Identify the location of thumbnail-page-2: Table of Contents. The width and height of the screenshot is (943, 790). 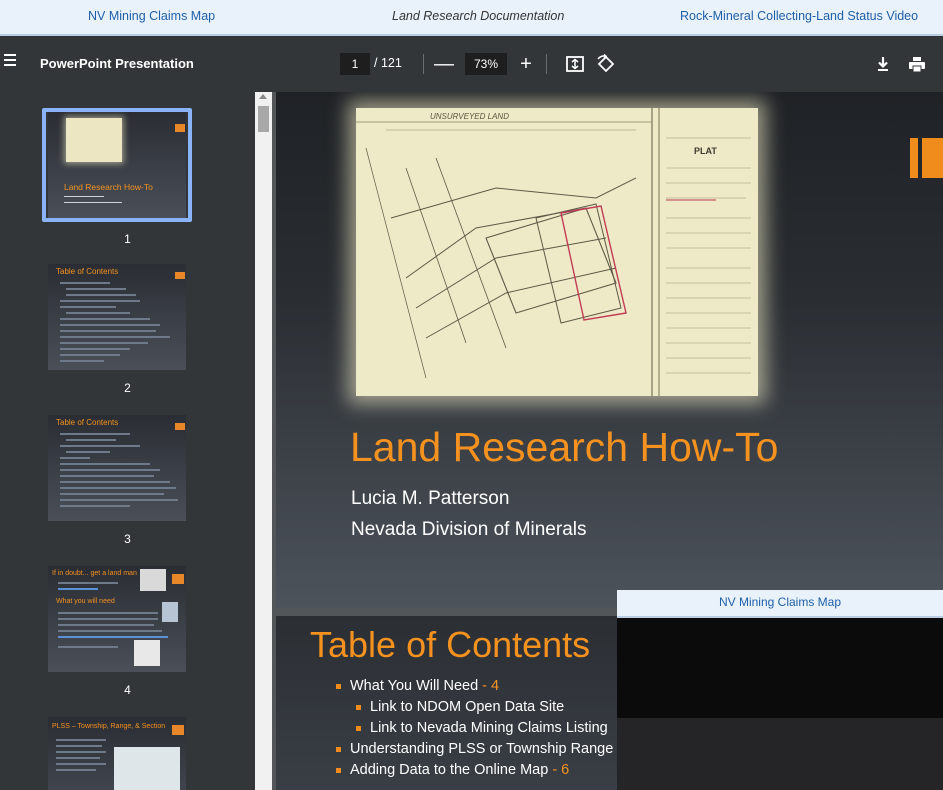
(117, 317).